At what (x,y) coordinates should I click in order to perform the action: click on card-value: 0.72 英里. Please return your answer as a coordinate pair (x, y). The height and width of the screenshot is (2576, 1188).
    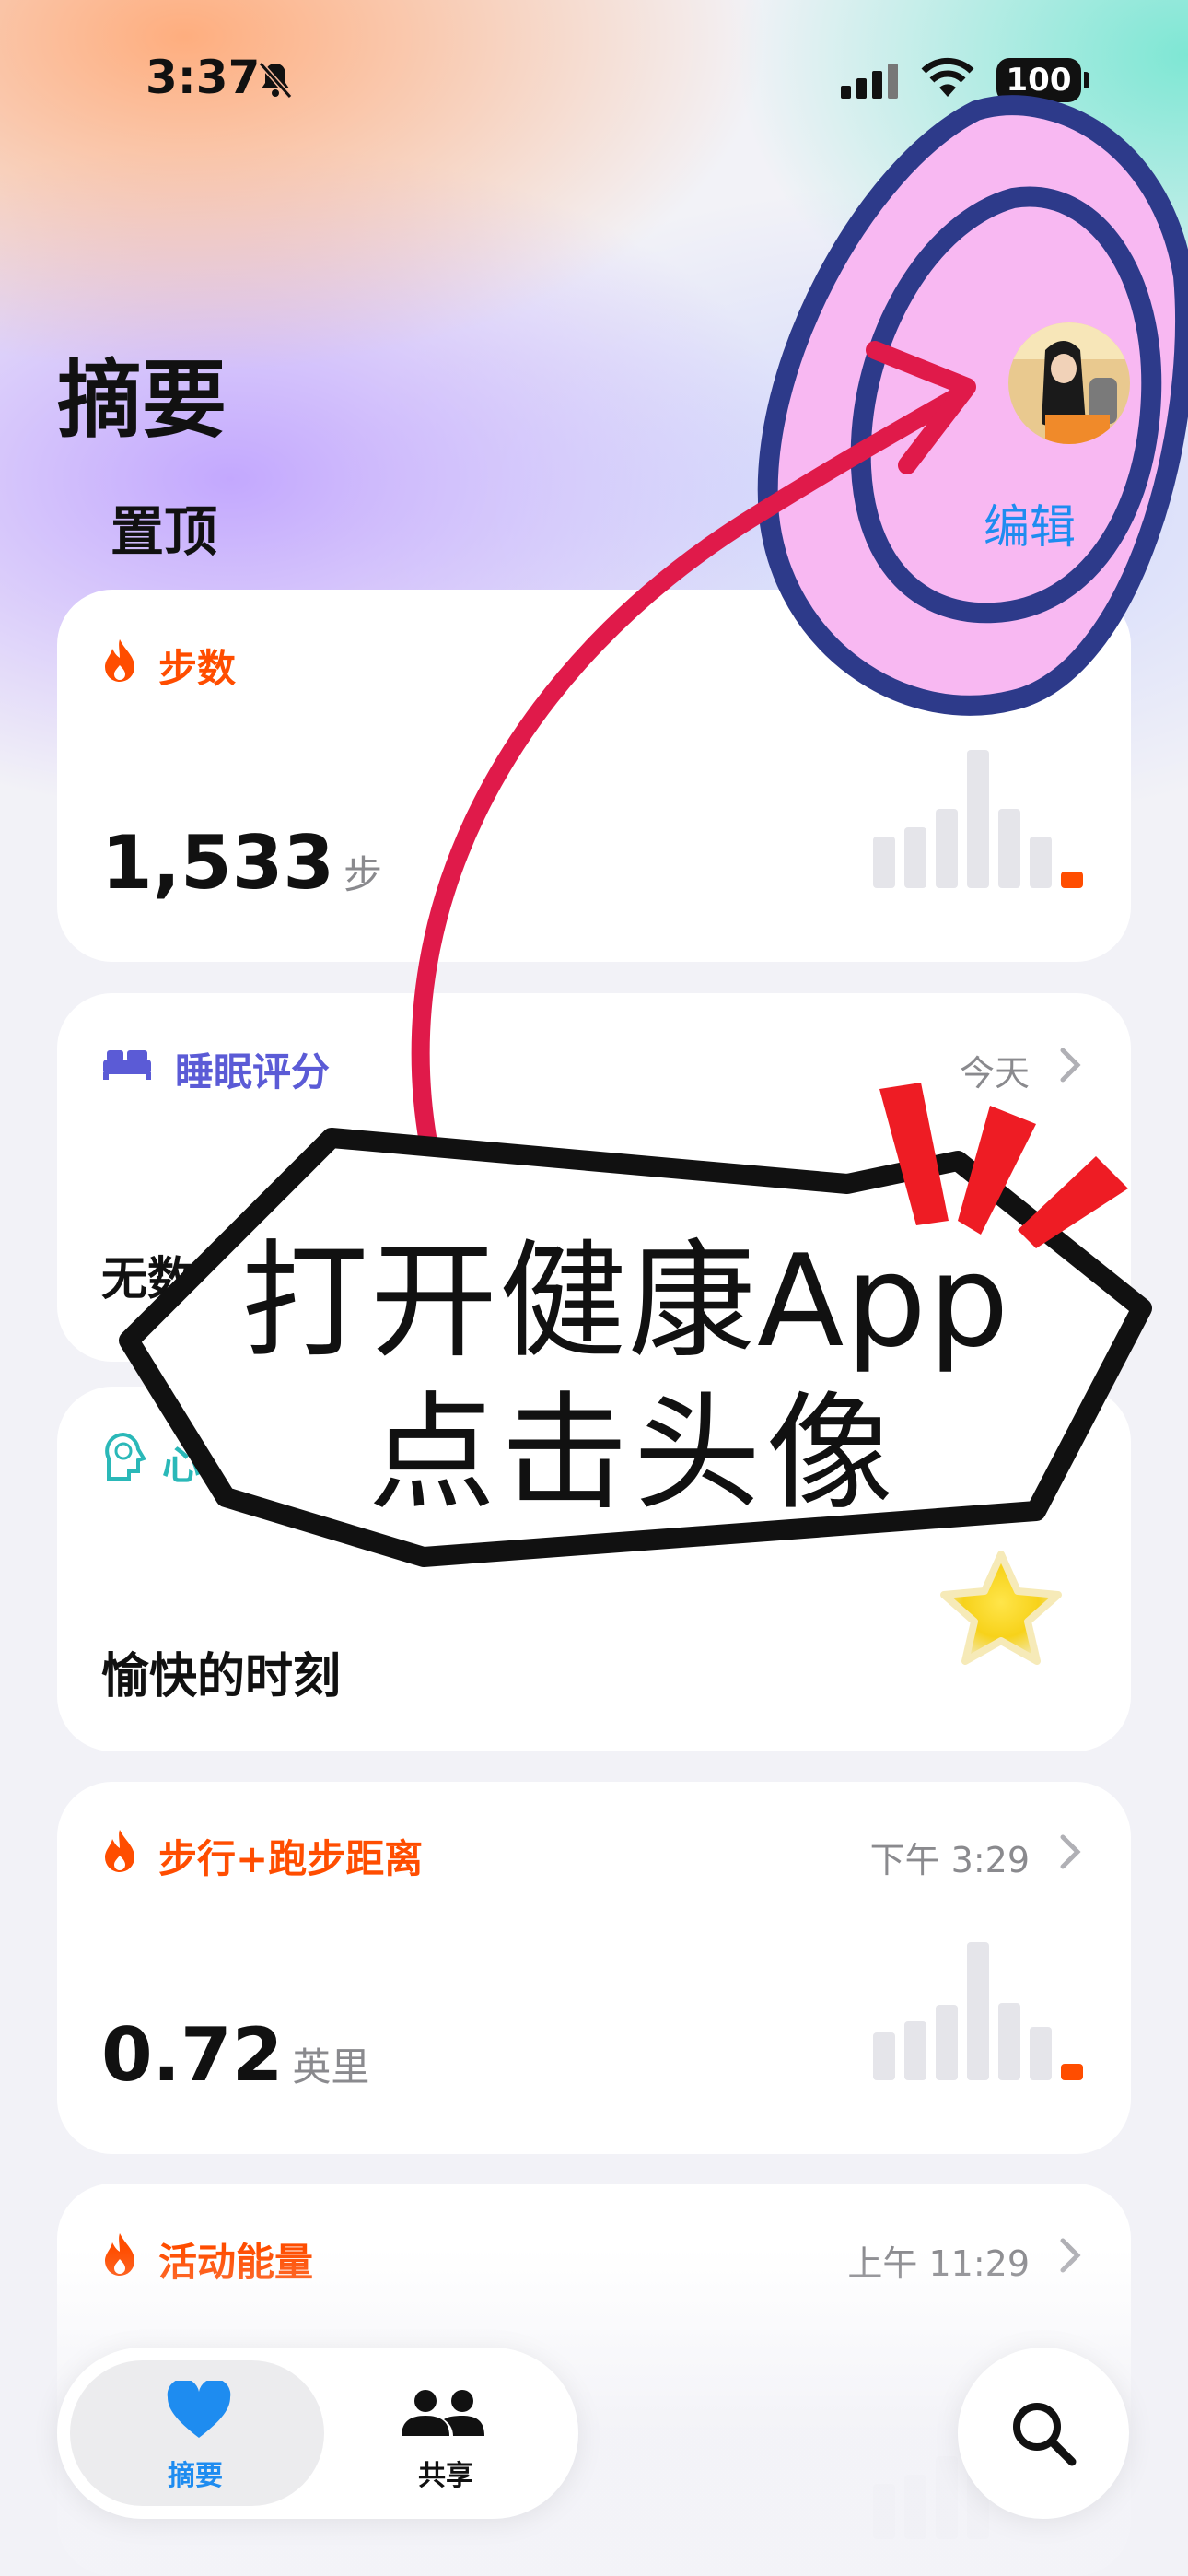
    Looking at the image, I should click on (235, 2055).